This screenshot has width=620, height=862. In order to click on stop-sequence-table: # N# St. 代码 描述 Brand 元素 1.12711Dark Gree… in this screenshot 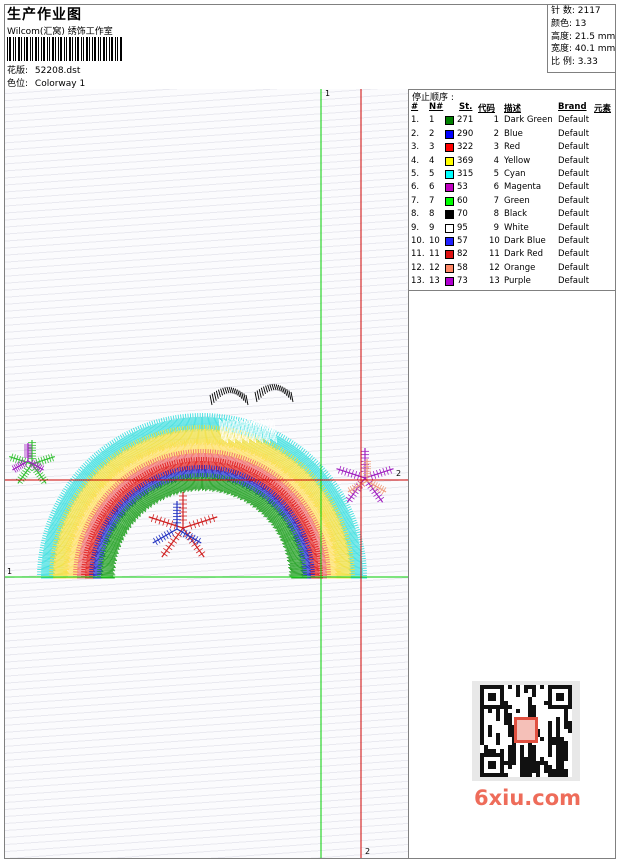, I will do `click(512, 196)`.